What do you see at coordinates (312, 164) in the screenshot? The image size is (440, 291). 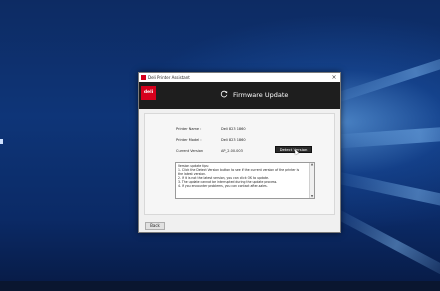 I see `scroll-up-icon: ▲` at bounding box center [312, 164].